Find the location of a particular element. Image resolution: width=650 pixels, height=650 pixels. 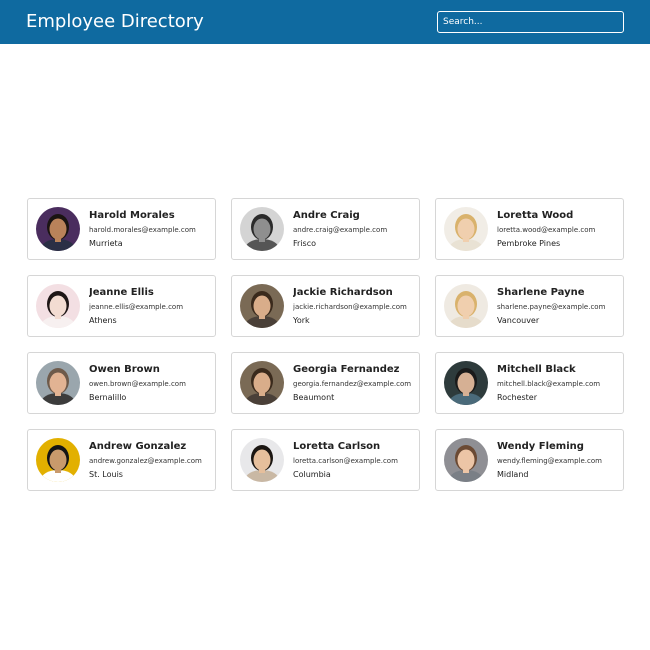

employee-name: Owen Brown is located at coordinates (124, 369).